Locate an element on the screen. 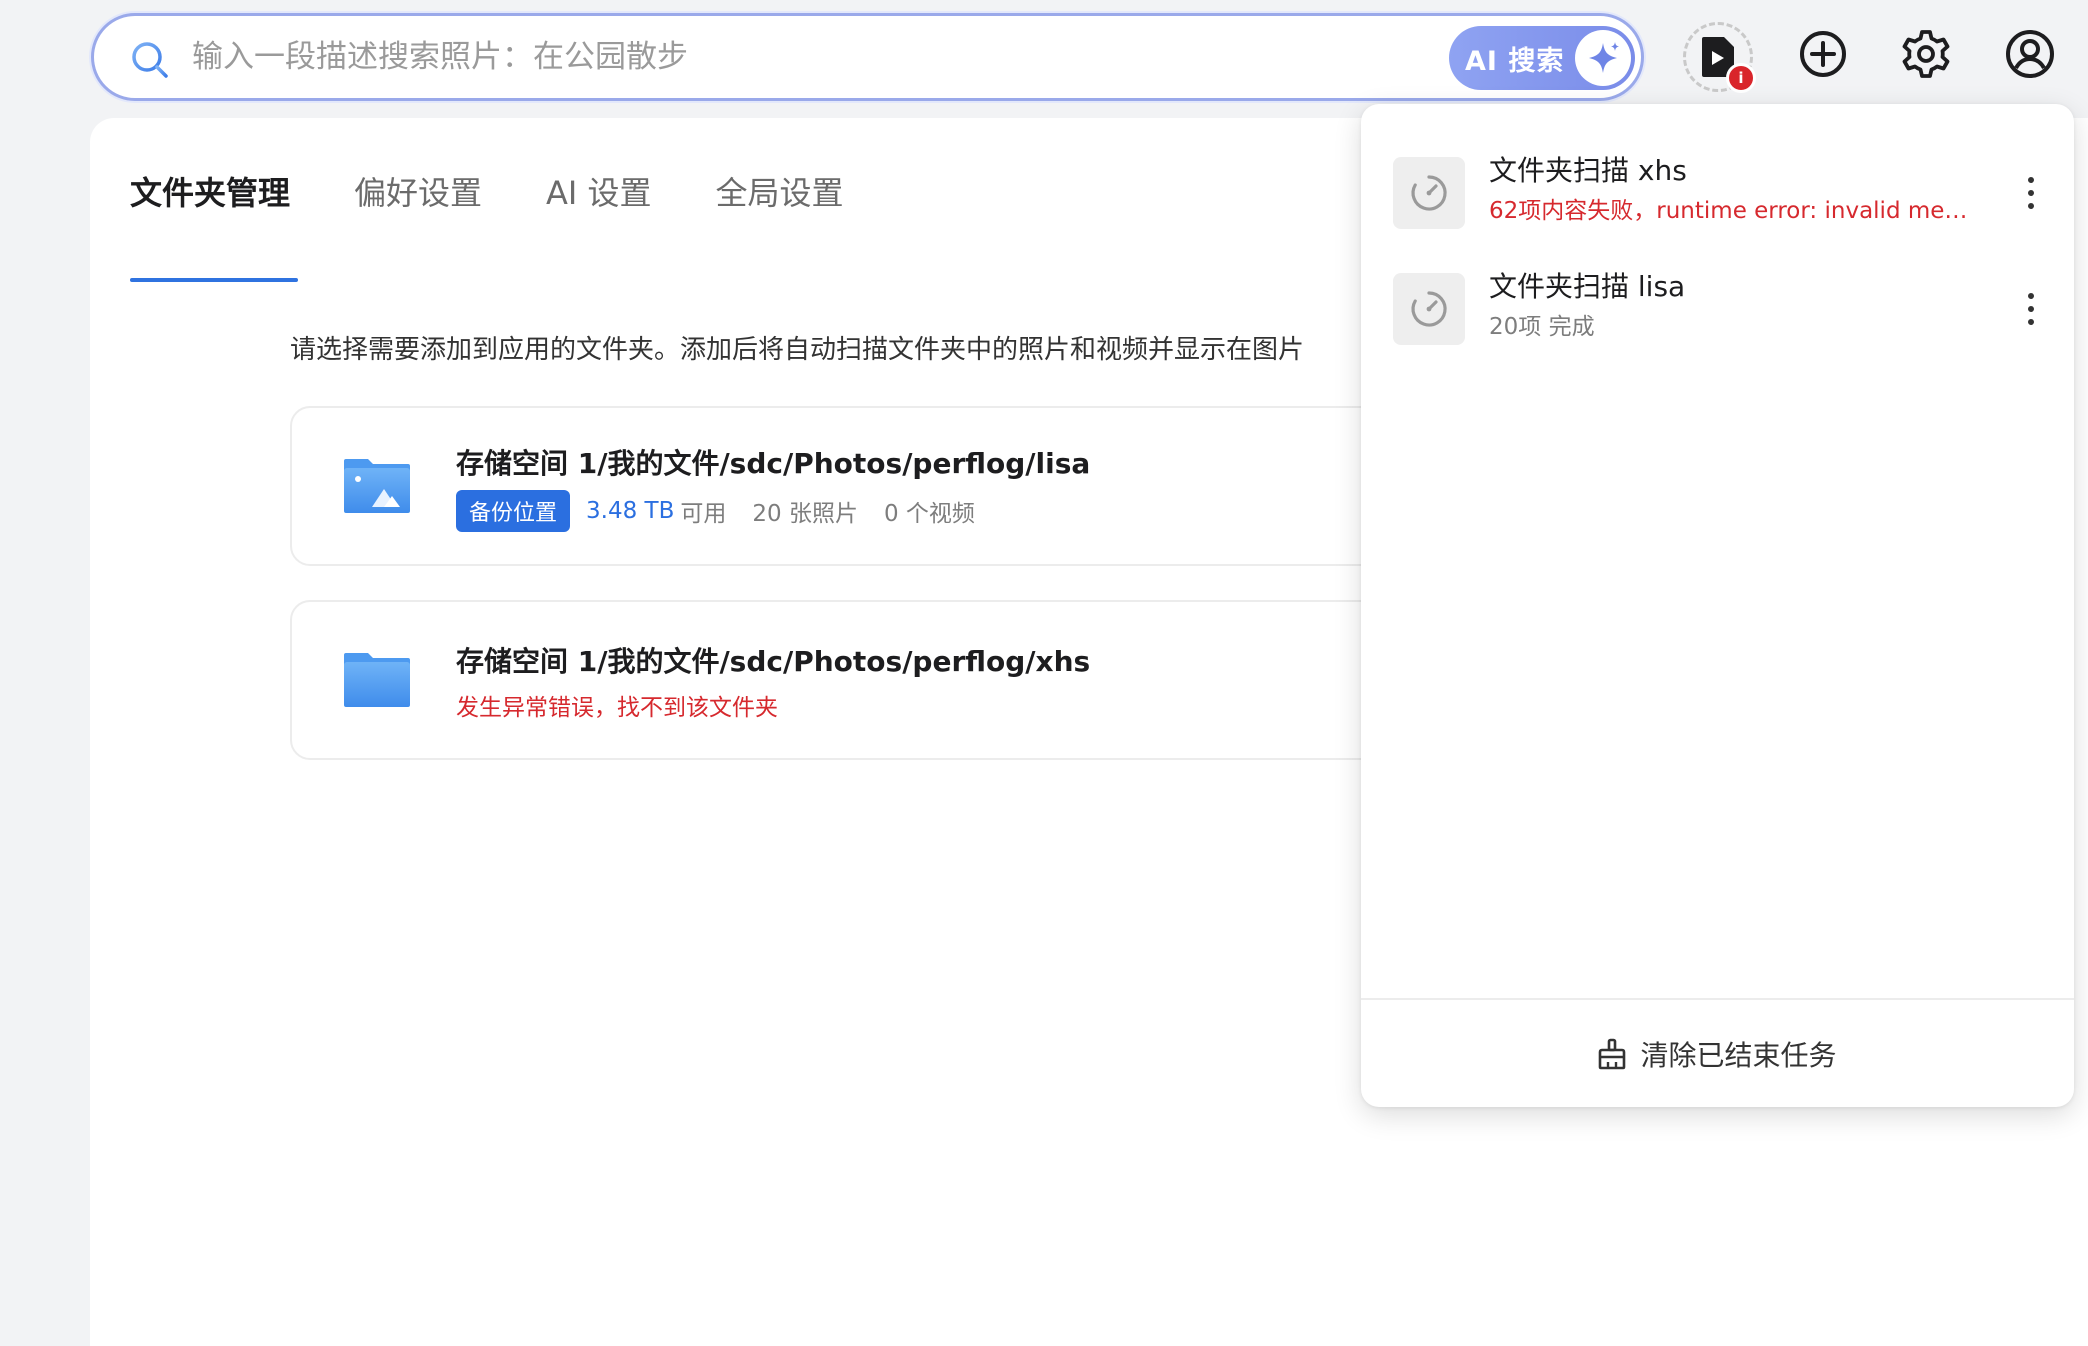 This screenshot has width=2088, height=1346. search-bar: AI 搜索 is located at coordinates (867, 57).